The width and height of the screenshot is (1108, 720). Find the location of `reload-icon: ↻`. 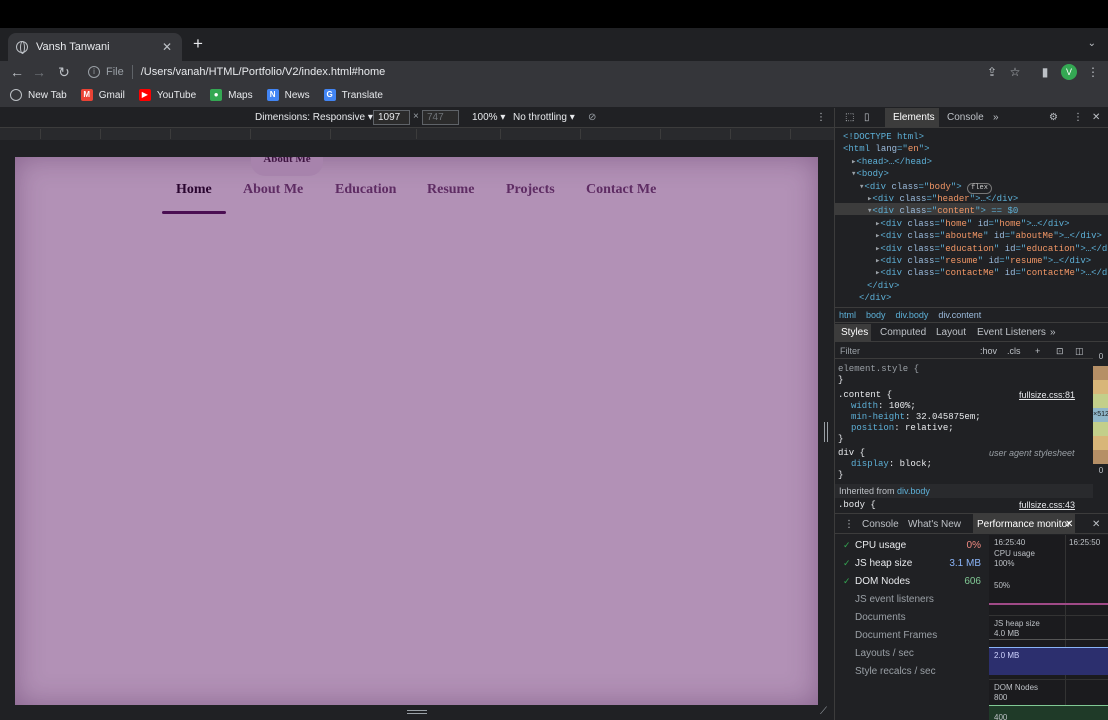

reload-icon: ↻ is located at coordinates (64, 72).